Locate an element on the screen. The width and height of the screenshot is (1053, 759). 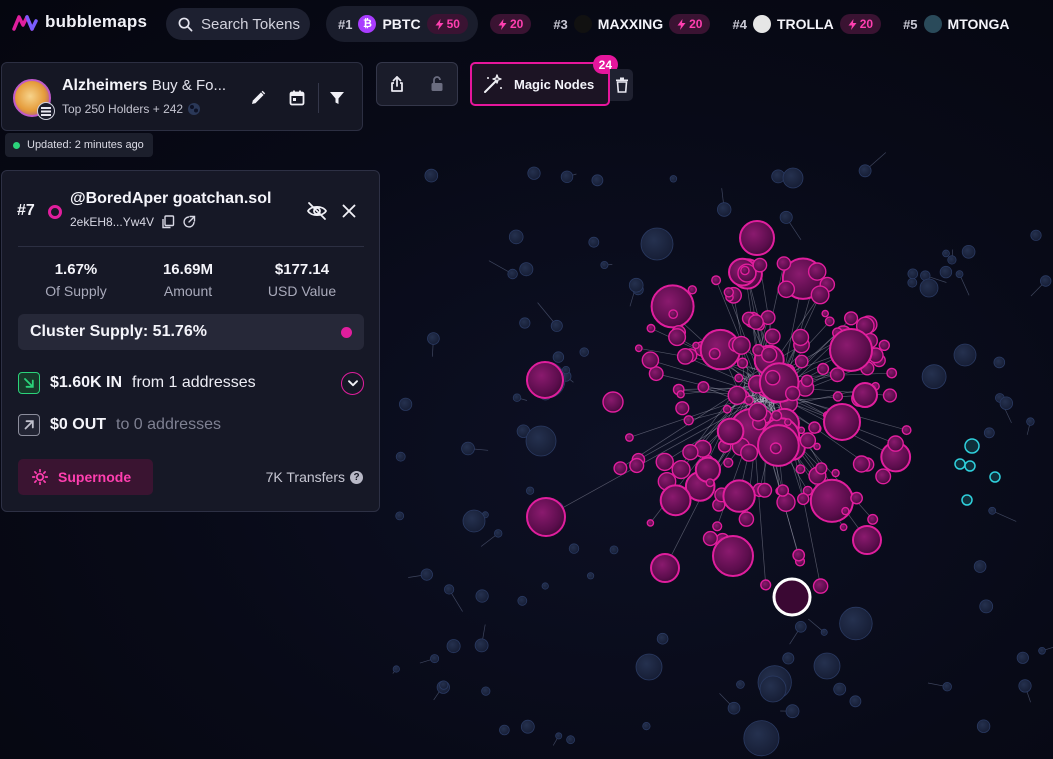
clear-magic-nodes-button is located at coordinates (621, 85).